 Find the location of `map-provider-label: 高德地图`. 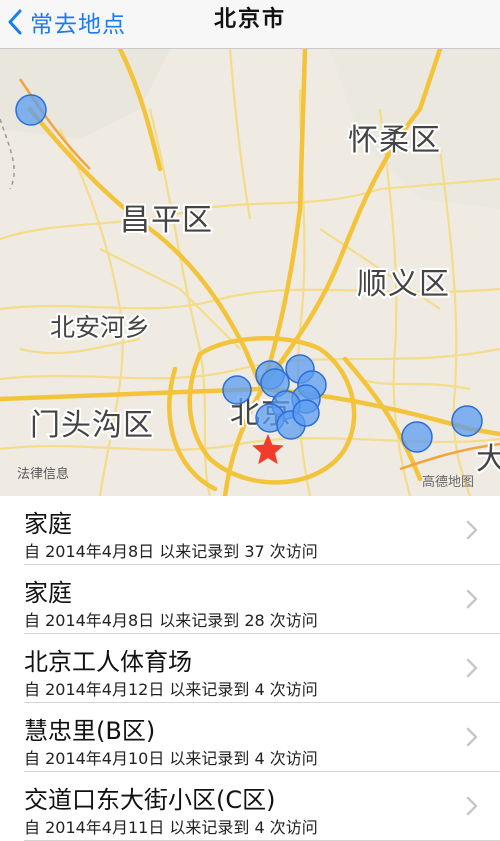

map-provider-label: 高德地图 is located at coordinates (448, 482).